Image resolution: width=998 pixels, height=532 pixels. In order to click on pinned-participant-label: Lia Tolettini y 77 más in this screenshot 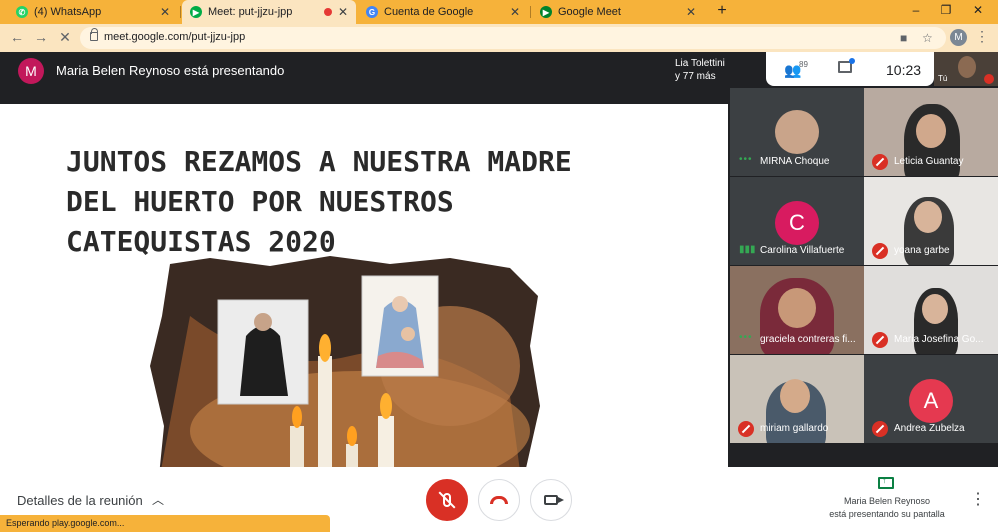, I will do `click(700, 70)`.